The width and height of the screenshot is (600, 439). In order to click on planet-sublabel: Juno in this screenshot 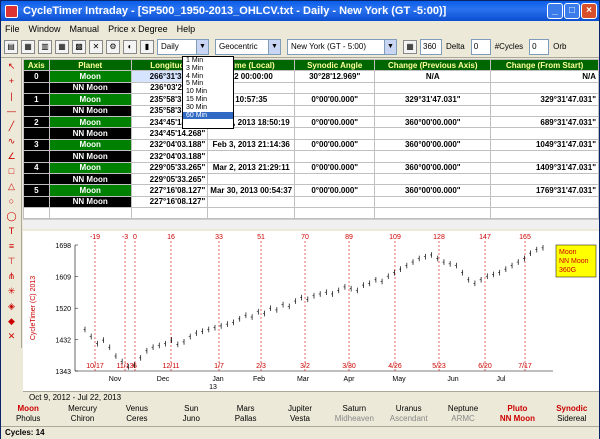, I will do `click(191, 418)`.